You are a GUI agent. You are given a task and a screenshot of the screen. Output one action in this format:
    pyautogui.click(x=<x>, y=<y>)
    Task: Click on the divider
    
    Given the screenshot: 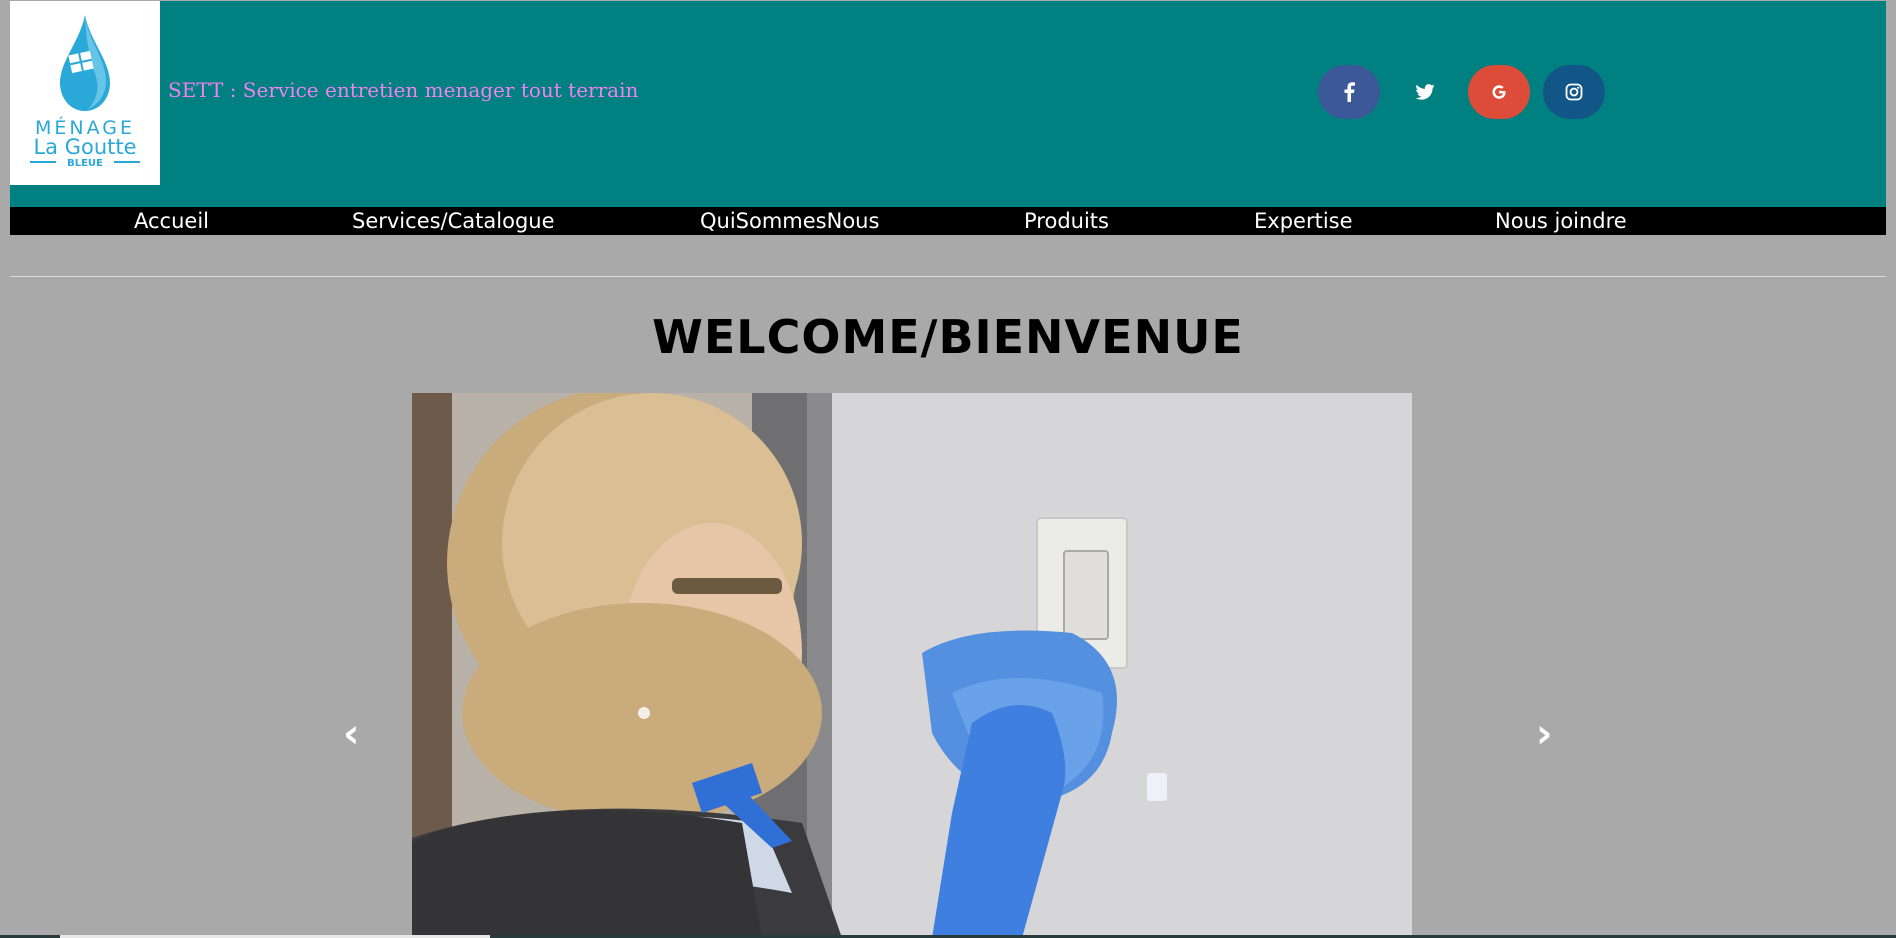 What is the action you would take?
    pyautogui.click(x=948, y=276)
    